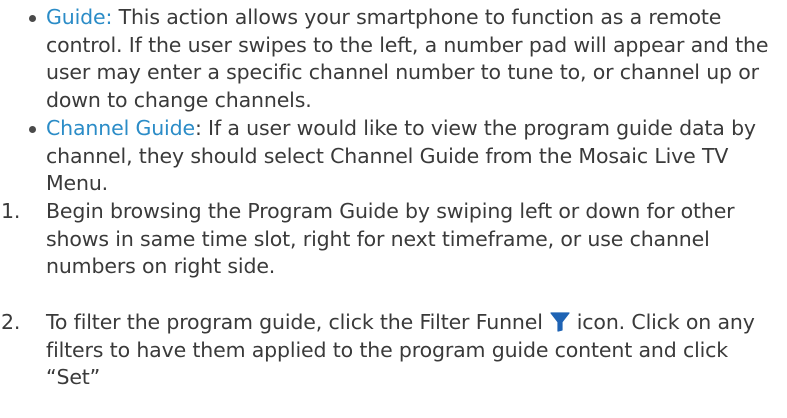 The width and height of the screenshot is (787, 418). I want to click on guide-link: Guide:, so click(79, 17).